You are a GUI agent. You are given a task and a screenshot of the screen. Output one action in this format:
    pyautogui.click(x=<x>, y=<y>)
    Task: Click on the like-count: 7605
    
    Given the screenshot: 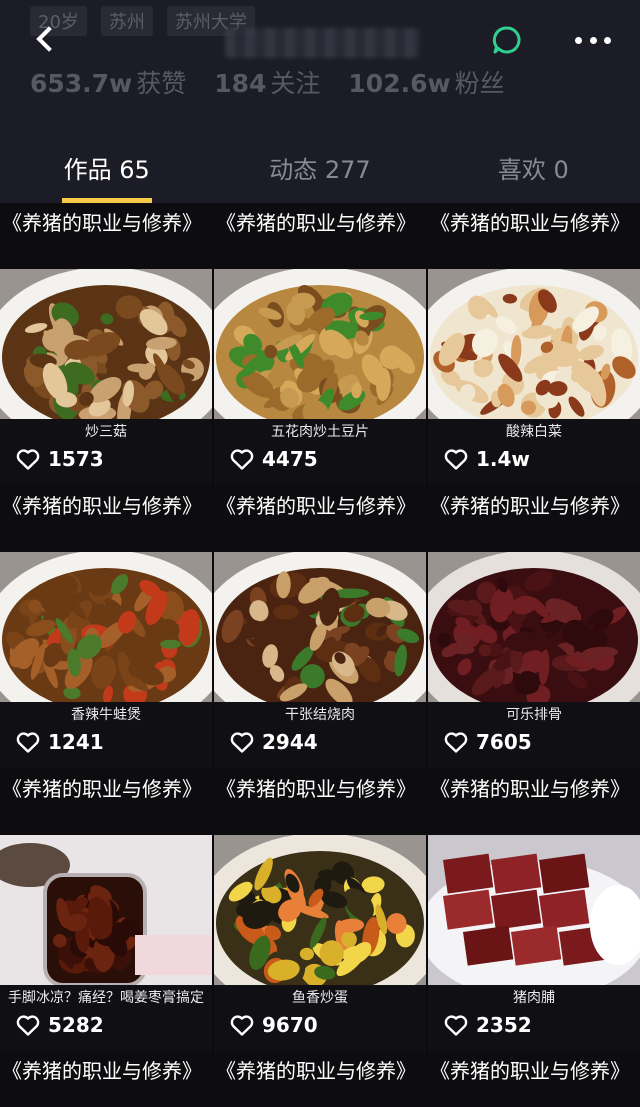 What is the action you would take?
    pyautogui.click(x=488, y=742)
    